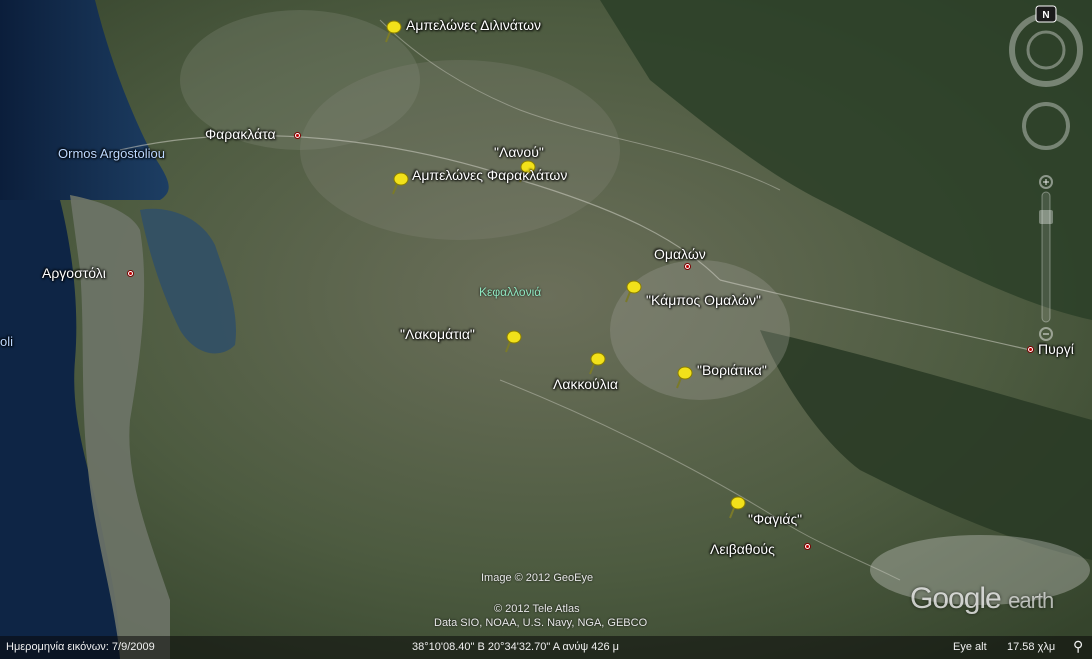 The height and width of the screenshot is (659, 1092). Describe the element at coordinates (516, 647) in the screenshot. I see `coordinates-readout: 38°10'08.40" Β 20°34'32.70" Α ανύψ 426 μ` at that location.